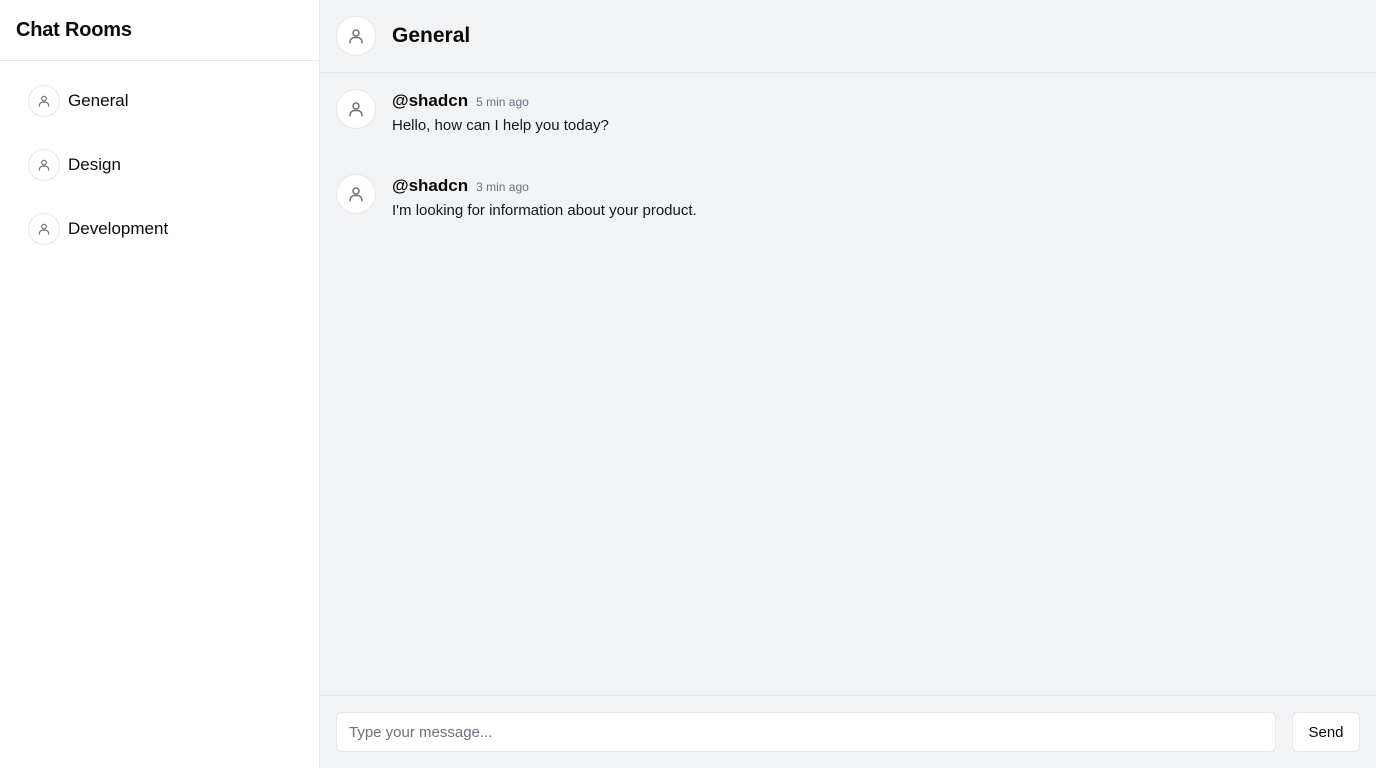  I want to click on message-composer: Send, so click(848, 731).